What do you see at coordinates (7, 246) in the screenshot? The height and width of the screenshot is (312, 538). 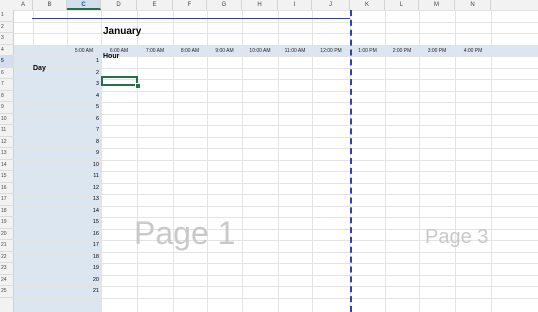 I see `row-header-21: 21` at bounding box center [7, 246].